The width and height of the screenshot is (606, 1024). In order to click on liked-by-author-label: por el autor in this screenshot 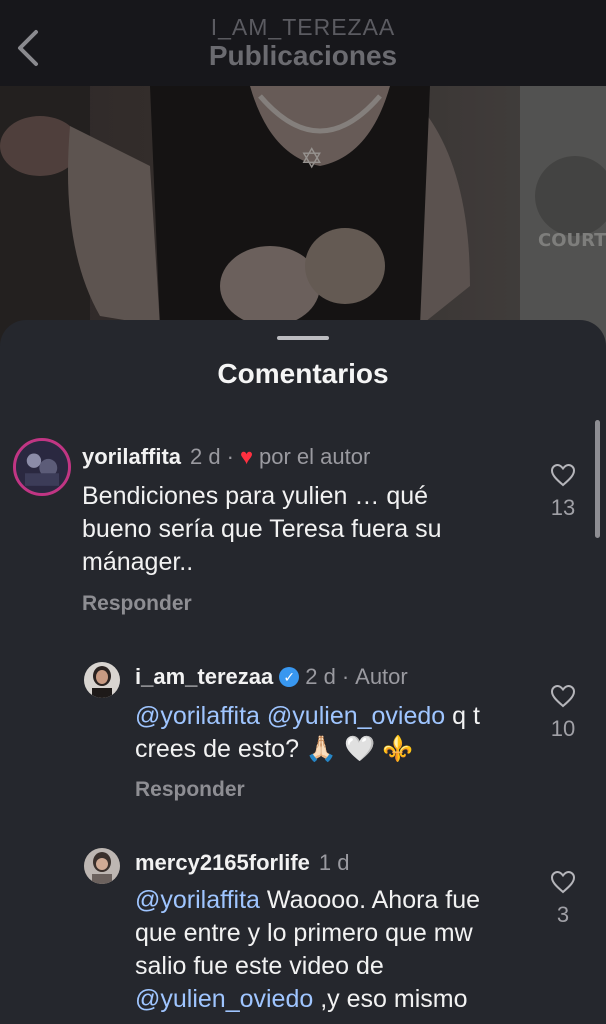, I will do `click(315, 456)`.